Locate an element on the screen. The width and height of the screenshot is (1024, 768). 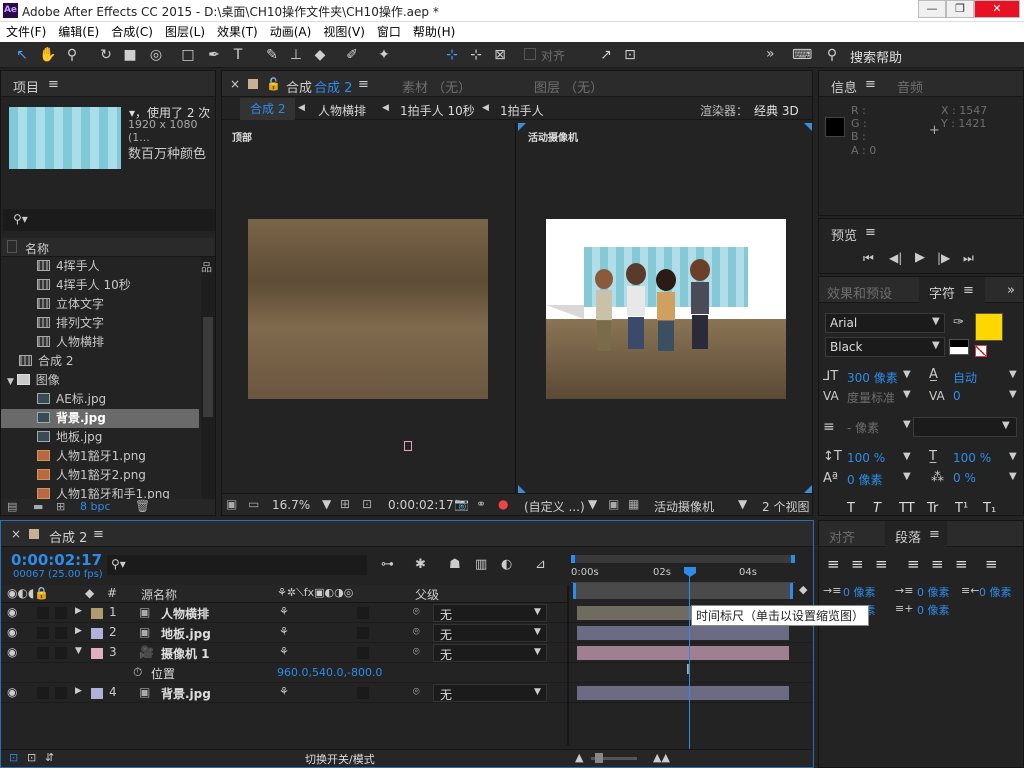
tsume-value: 0 % is located at coordinates (964, 478).